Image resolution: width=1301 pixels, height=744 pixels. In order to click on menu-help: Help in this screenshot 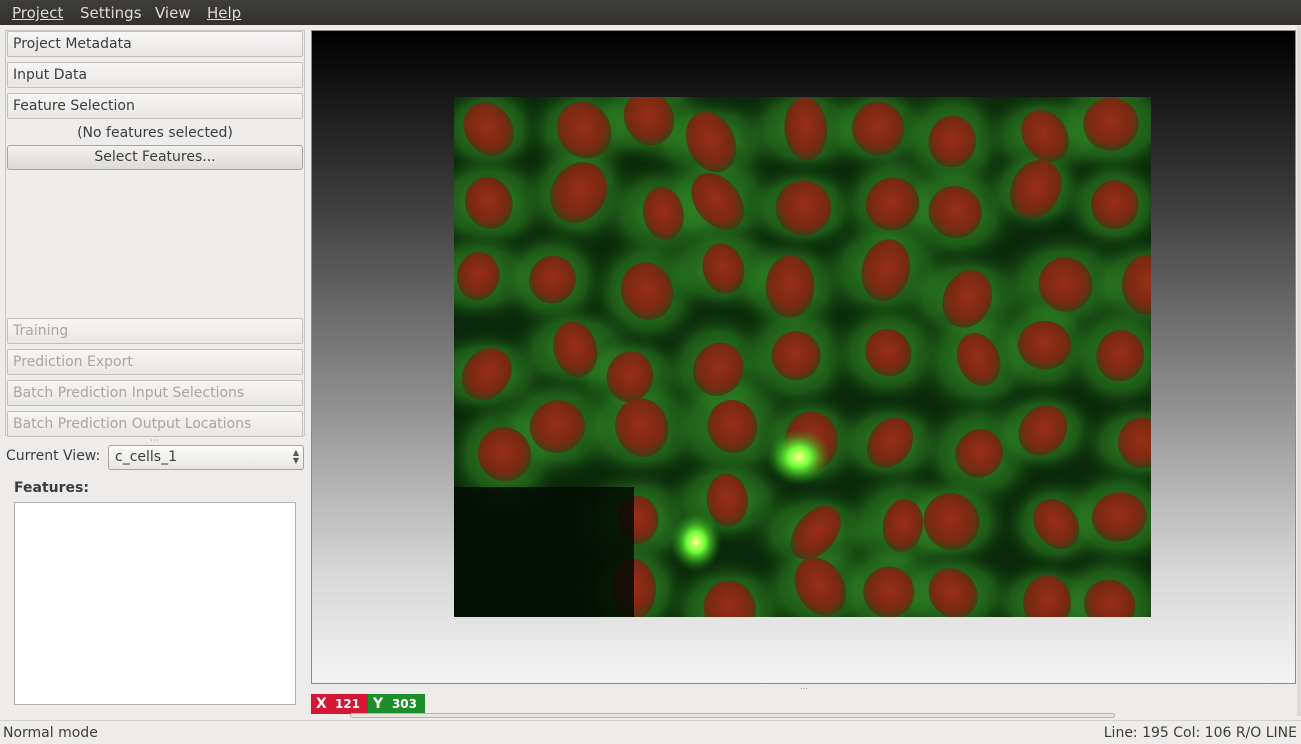, I will do `click(224, 13)`.